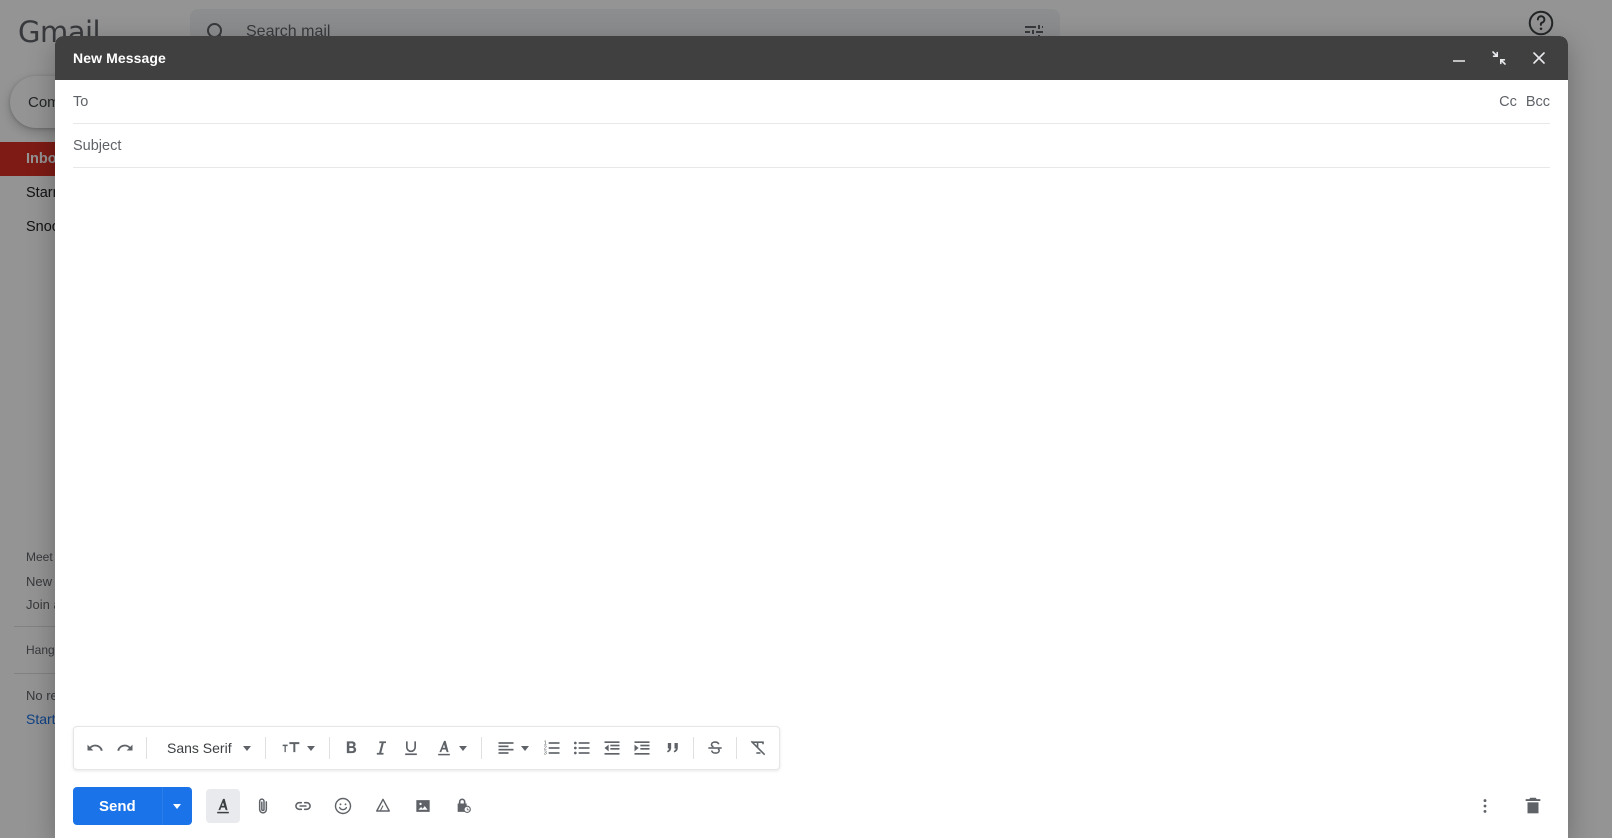  I want to click on formatting-options-button, so click(222, 806).